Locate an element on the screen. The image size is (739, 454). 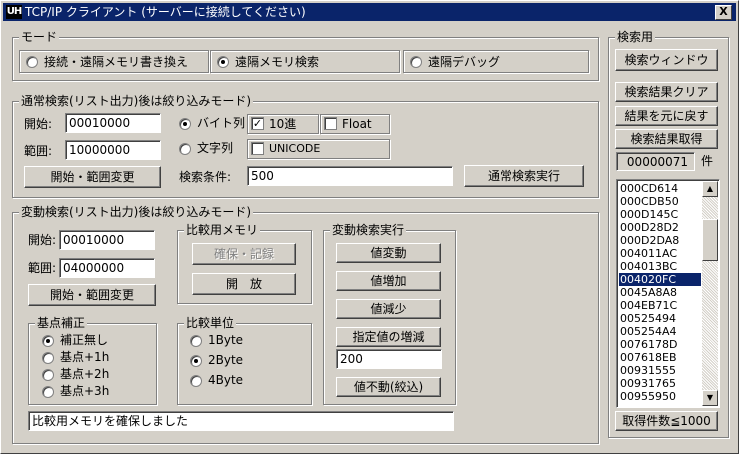
decimal-label: 10進 is located at coordinates (283, 124).